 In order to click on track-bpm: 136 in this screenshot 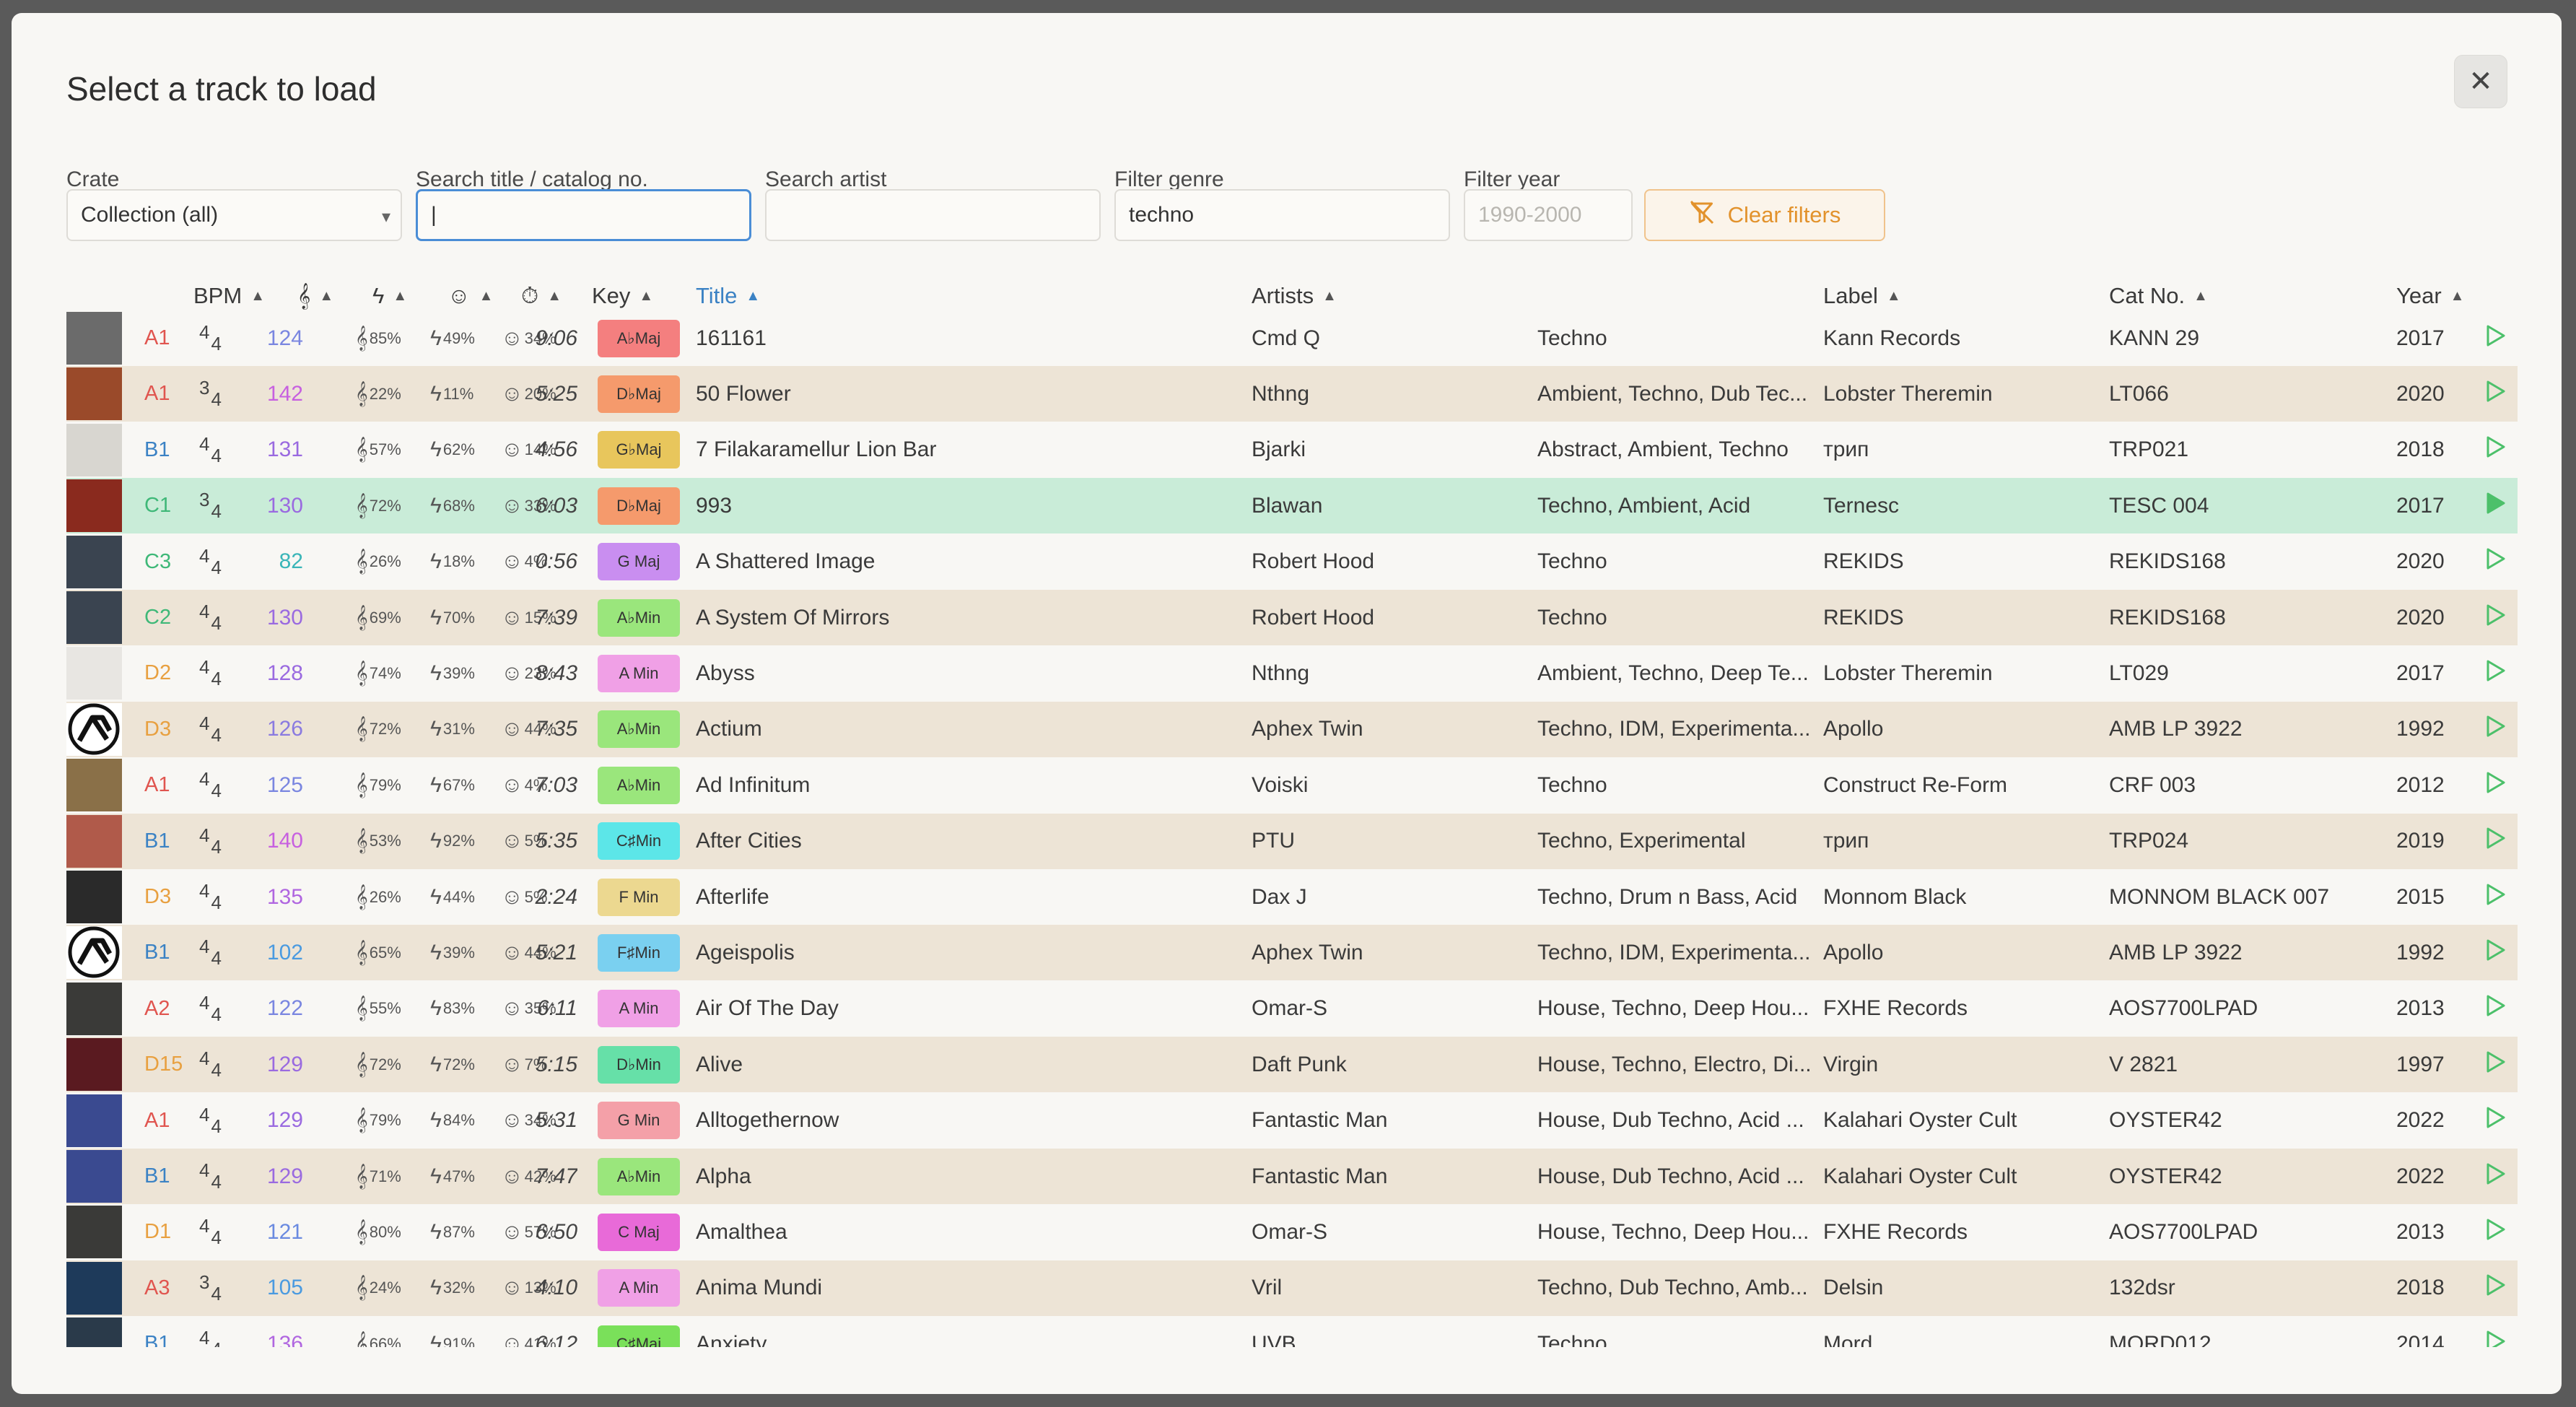, I will do `click(284, 1339)`.